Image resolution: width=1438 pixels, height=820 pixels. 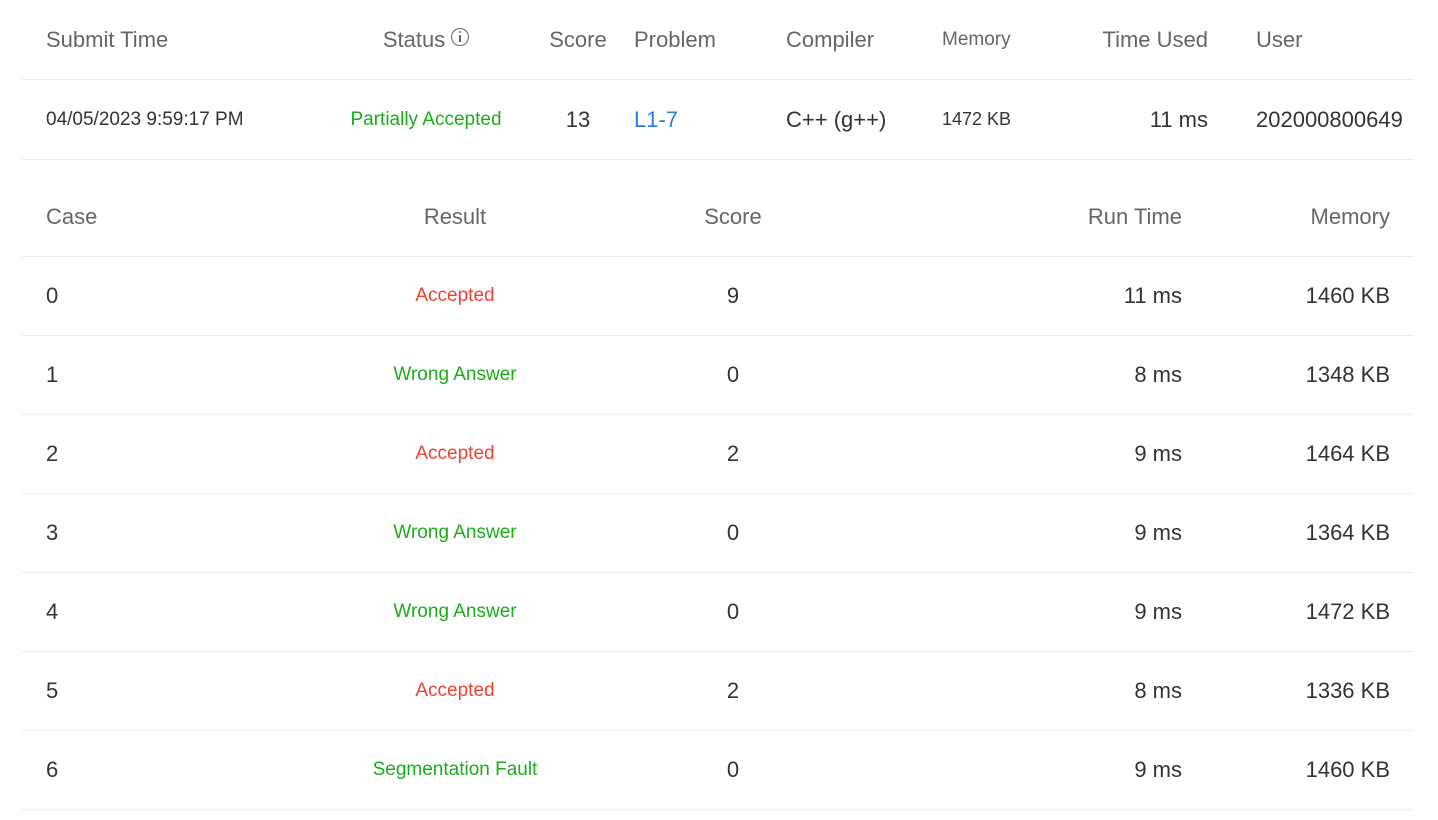 What do you see at coordinates (169, 119) in the screenshot?
I see `submit-time-value: 04/05/2023 9:59:17 PM` at bounding box center [169, 119].